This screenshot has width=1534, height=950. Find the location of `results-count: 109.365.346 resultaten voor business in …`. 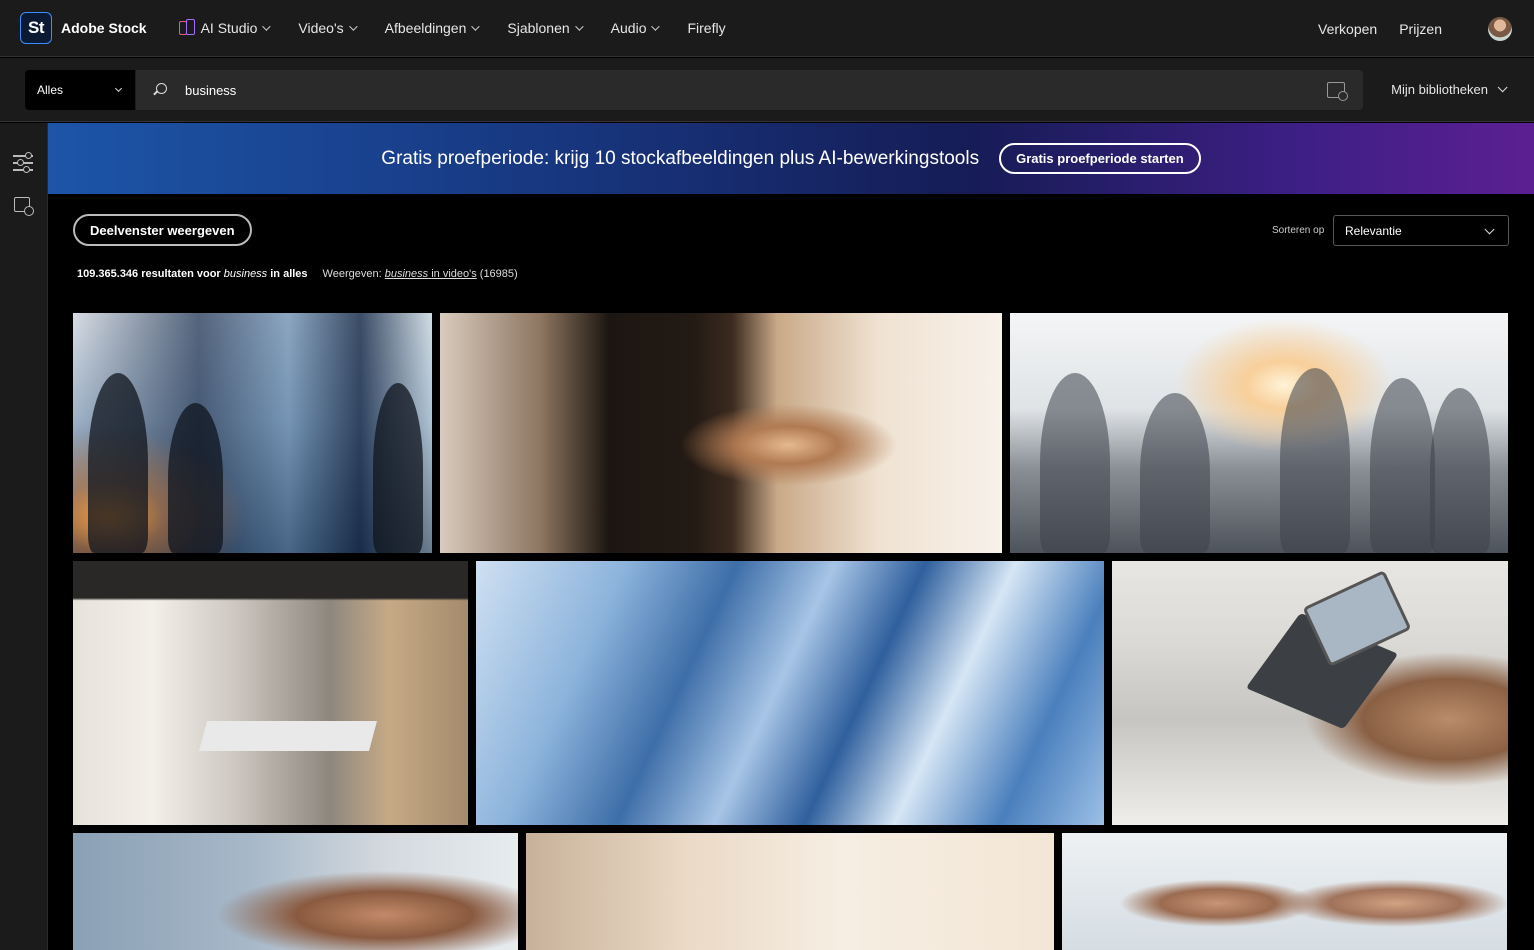

results-count: 109.365.346 resultaten voor business in … is located at coordinates (192, 274).